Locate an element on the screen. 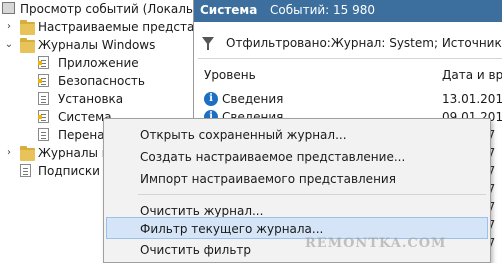 The width and height of the screenshot is (502, 263). event-viewer-icon is located at coordinates (8, 8).